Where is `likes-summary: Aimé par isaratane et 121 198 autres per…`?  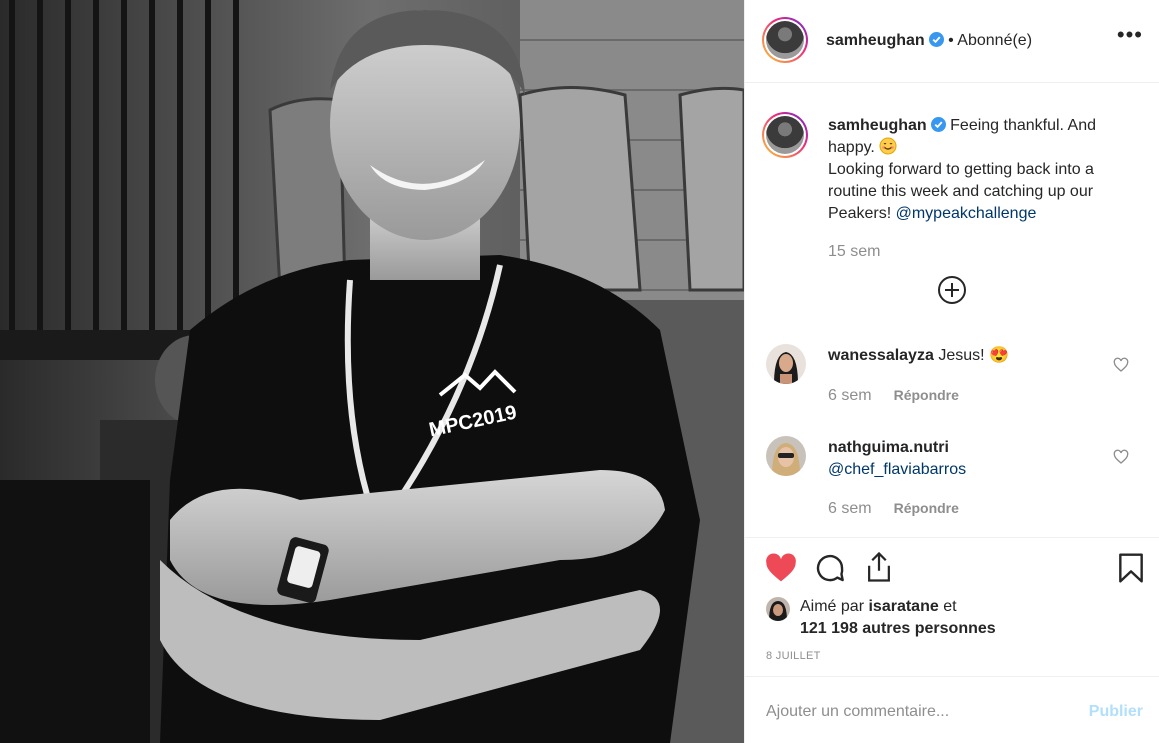 likes-summary: Aimé par isaratane et 121 198 autres per… is located at coordinates (898, 618).